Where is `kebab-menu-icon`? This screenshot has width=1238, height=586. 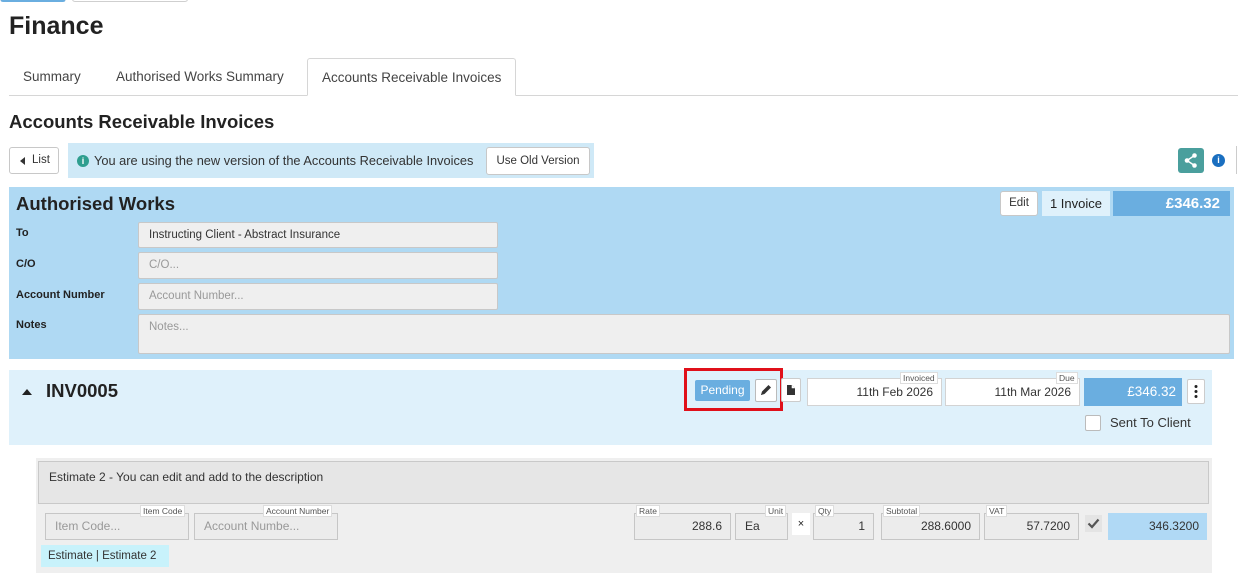
kebab-menu-icon is located at coordinates (1196, 391).